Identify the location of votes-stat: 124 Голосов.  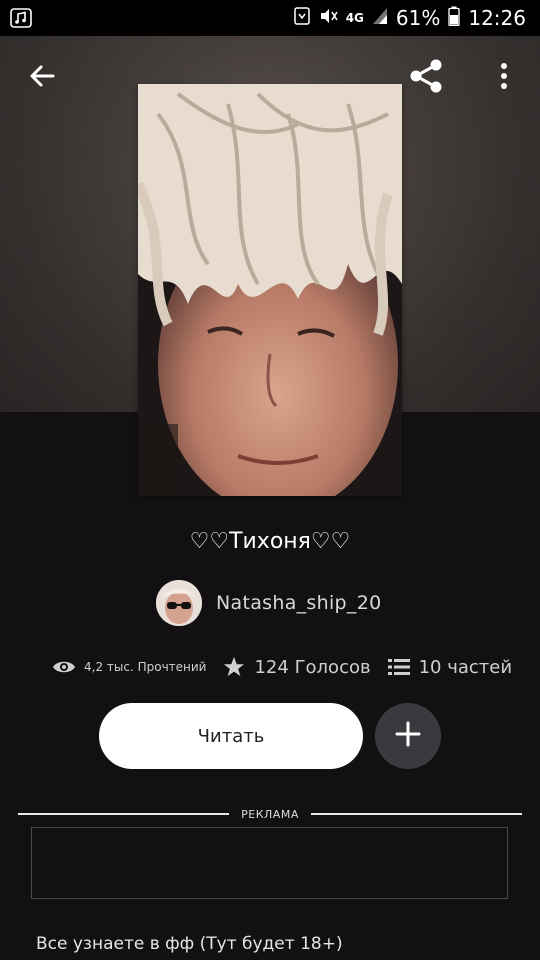
(296, 667).